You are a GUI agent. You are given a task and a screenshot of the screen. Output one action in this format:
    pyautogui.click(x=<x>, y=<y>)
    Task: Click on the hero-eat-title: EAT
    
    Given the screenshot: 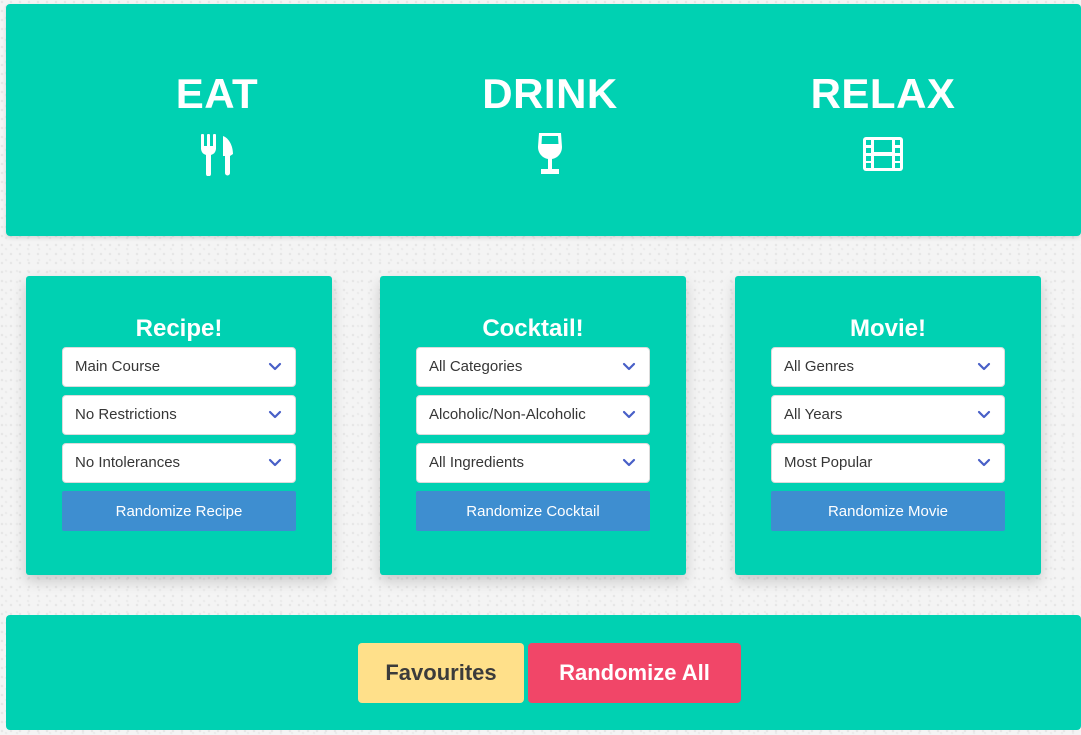 What is the action you would take?
    pyautogui.click(x=217, y=93)
    